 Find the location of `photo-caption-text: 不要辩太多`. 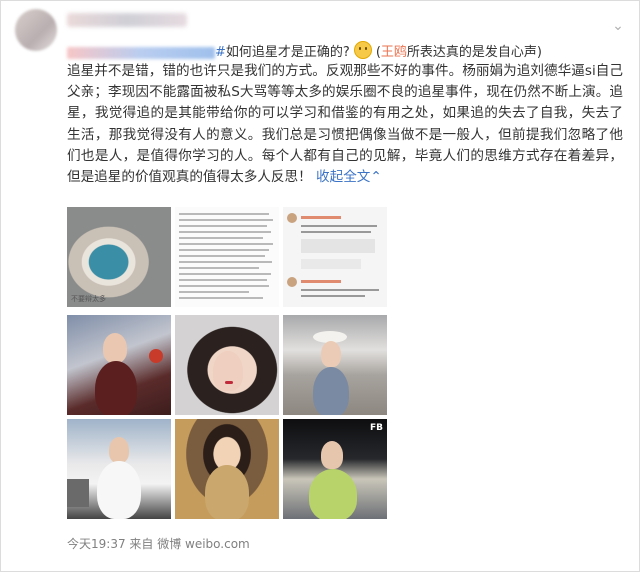

photo-caption-text: 不要辩太多 is located at coordinates (88, 299).